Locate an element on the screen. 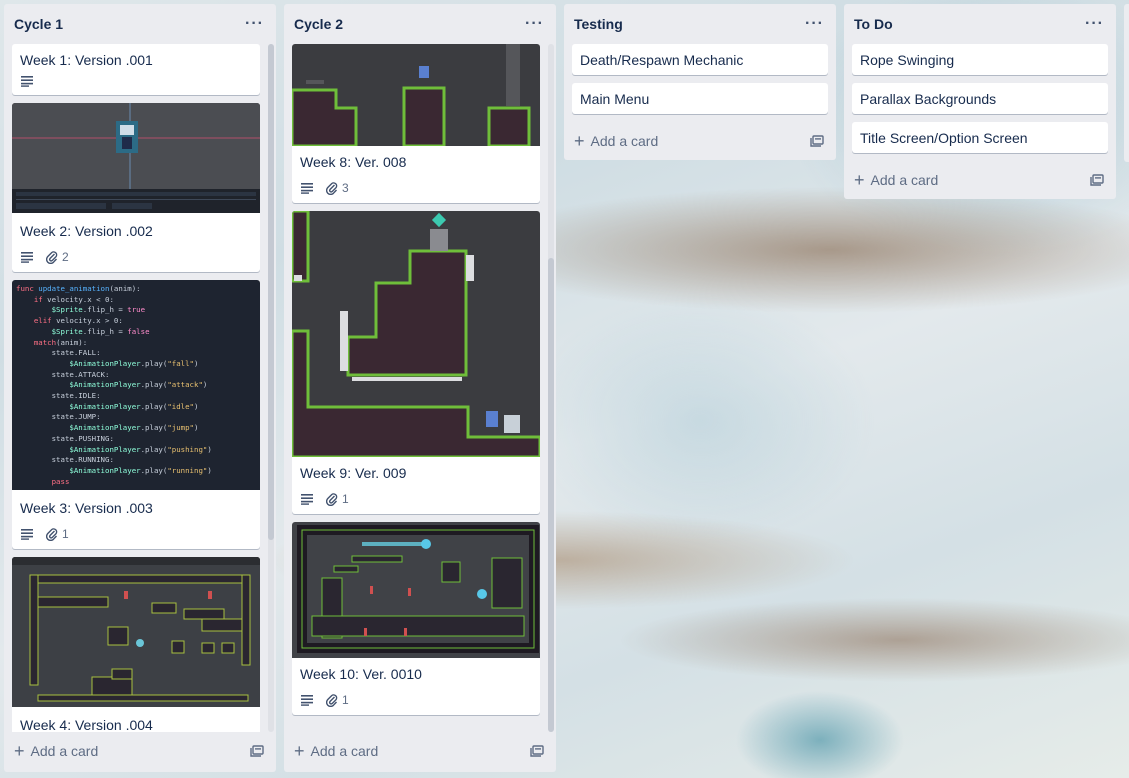  list-header: To Do ··· is located at coordinates (980, 24).